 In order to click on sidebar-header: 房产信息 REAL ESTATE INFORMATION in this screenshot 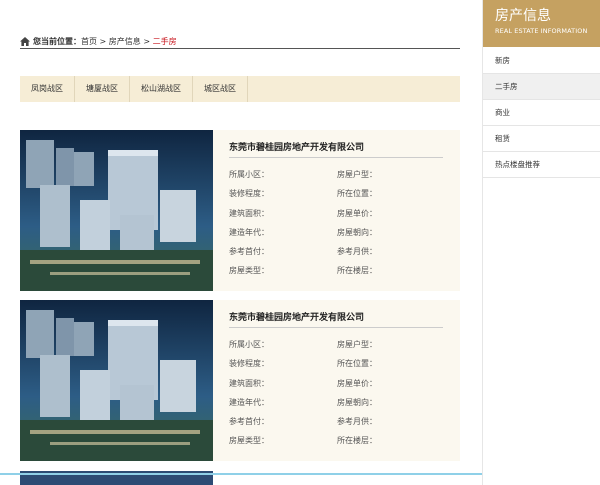, I will do `click(541, 23)`.